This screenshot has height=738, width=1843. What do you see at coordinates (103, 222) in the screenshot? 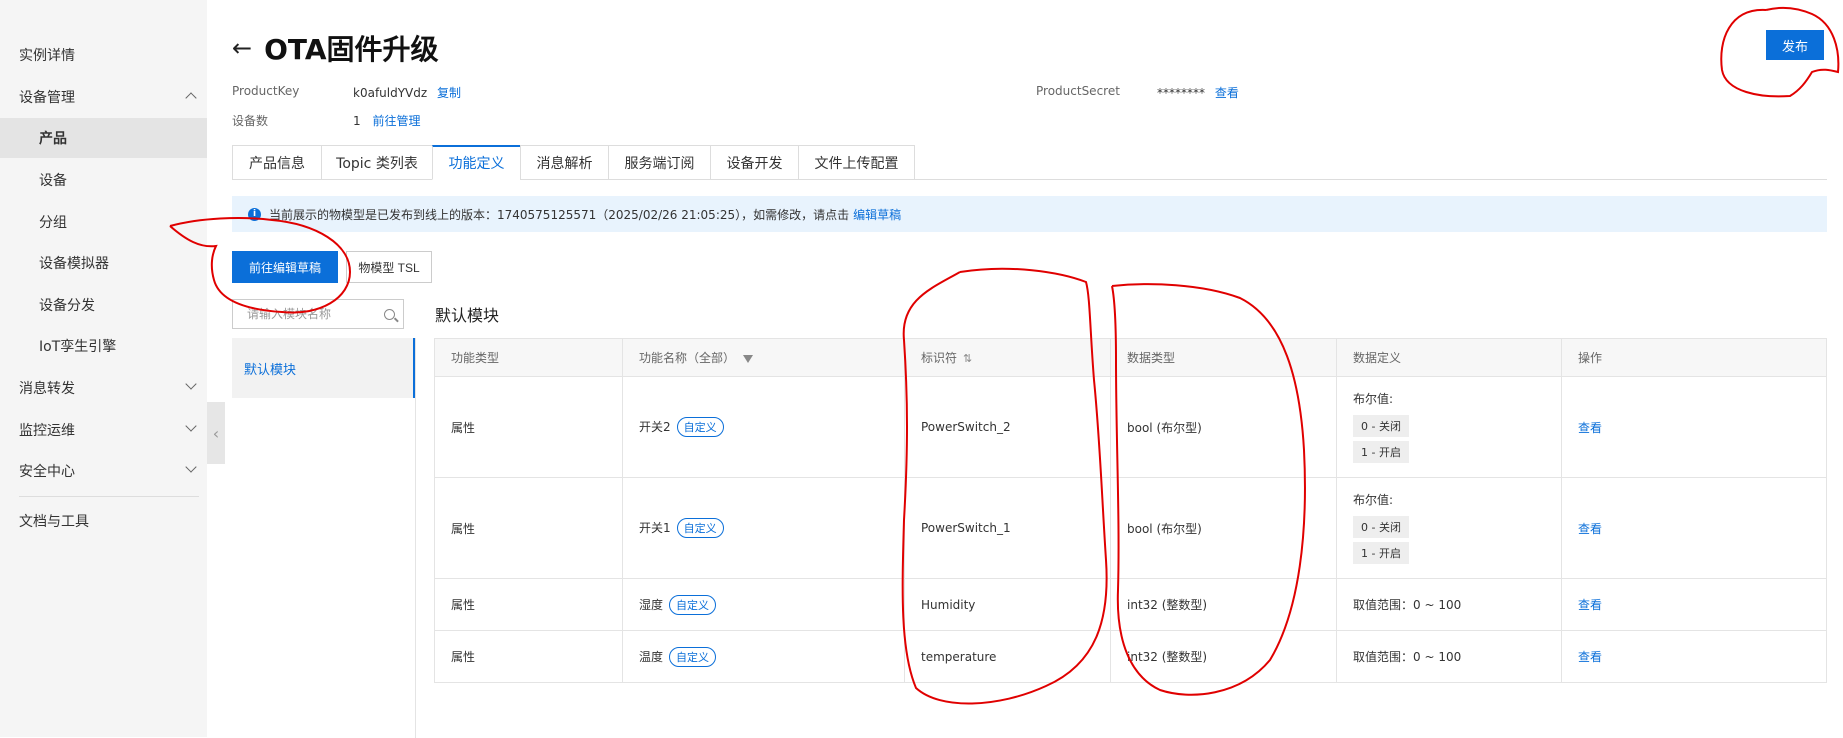
I see `sidebar-item-group: 分组` at bounding box center [103, 222].